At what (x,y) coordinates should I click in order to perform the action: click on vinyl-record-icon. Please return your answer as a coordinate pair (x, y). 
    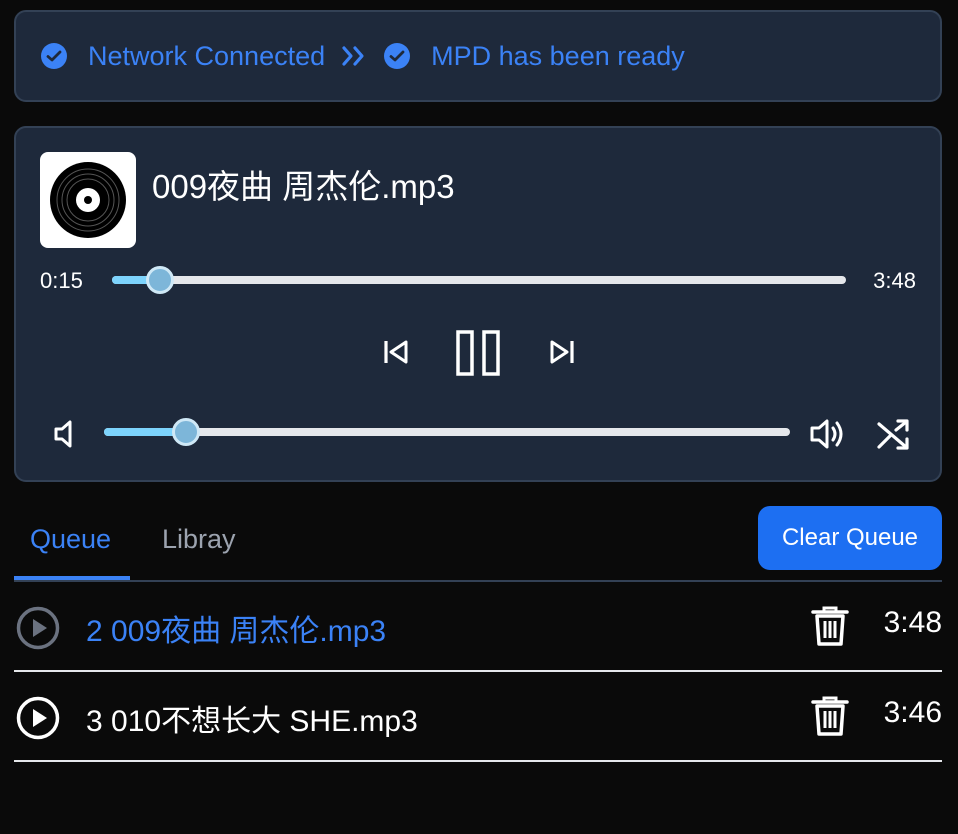
    Looking at the image, I should click on (88, 200).